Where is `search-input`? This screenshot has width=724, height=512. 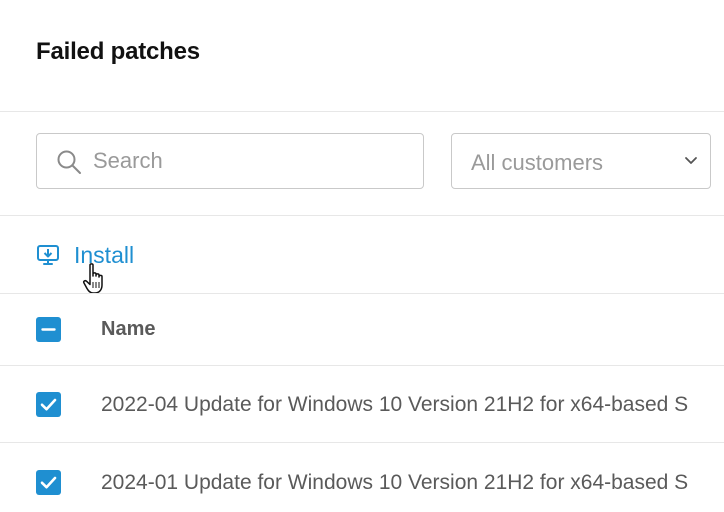 search-input is located at coordinates (253, 161).